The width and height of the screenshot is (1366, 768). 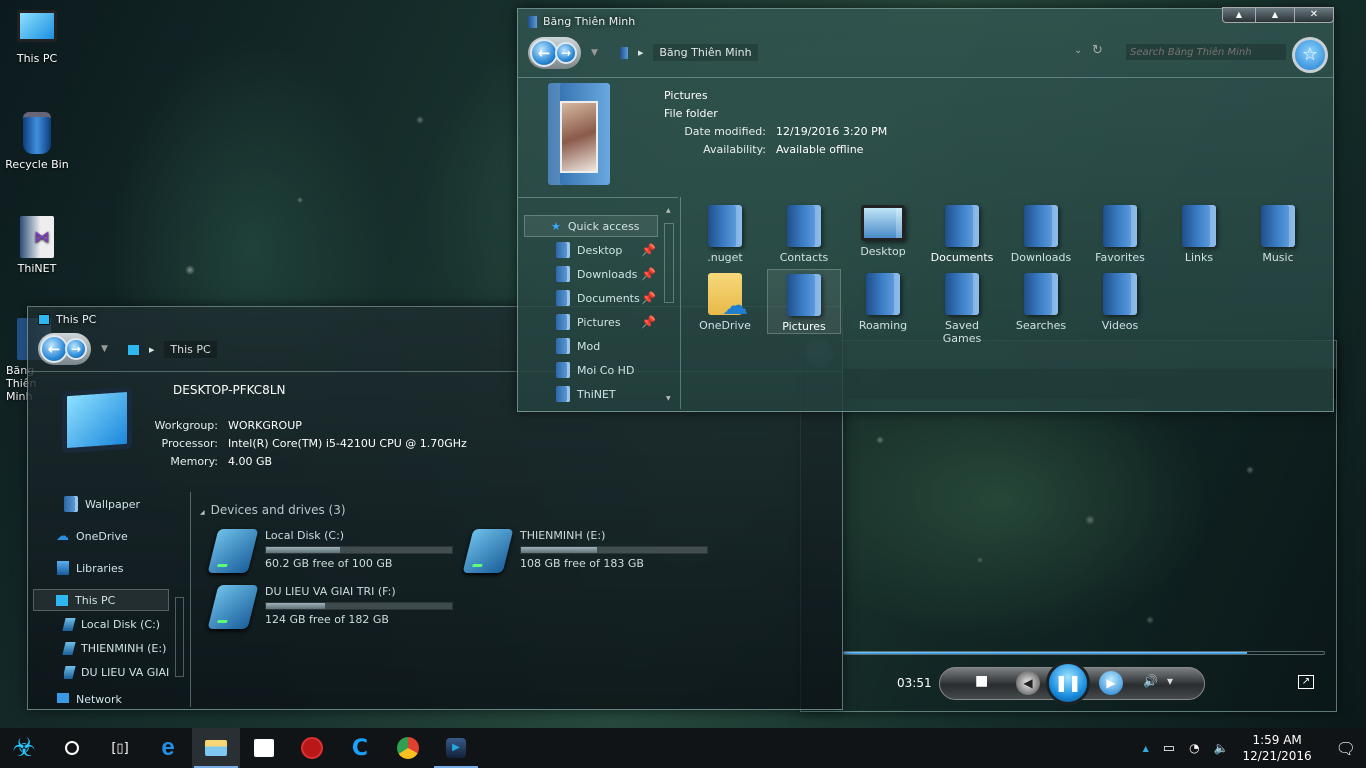 What do you see at coordinates (37, 37) in the screenshot?
I see `desktop-icon-this-pc: This PC` at bounding box center [37, 37].